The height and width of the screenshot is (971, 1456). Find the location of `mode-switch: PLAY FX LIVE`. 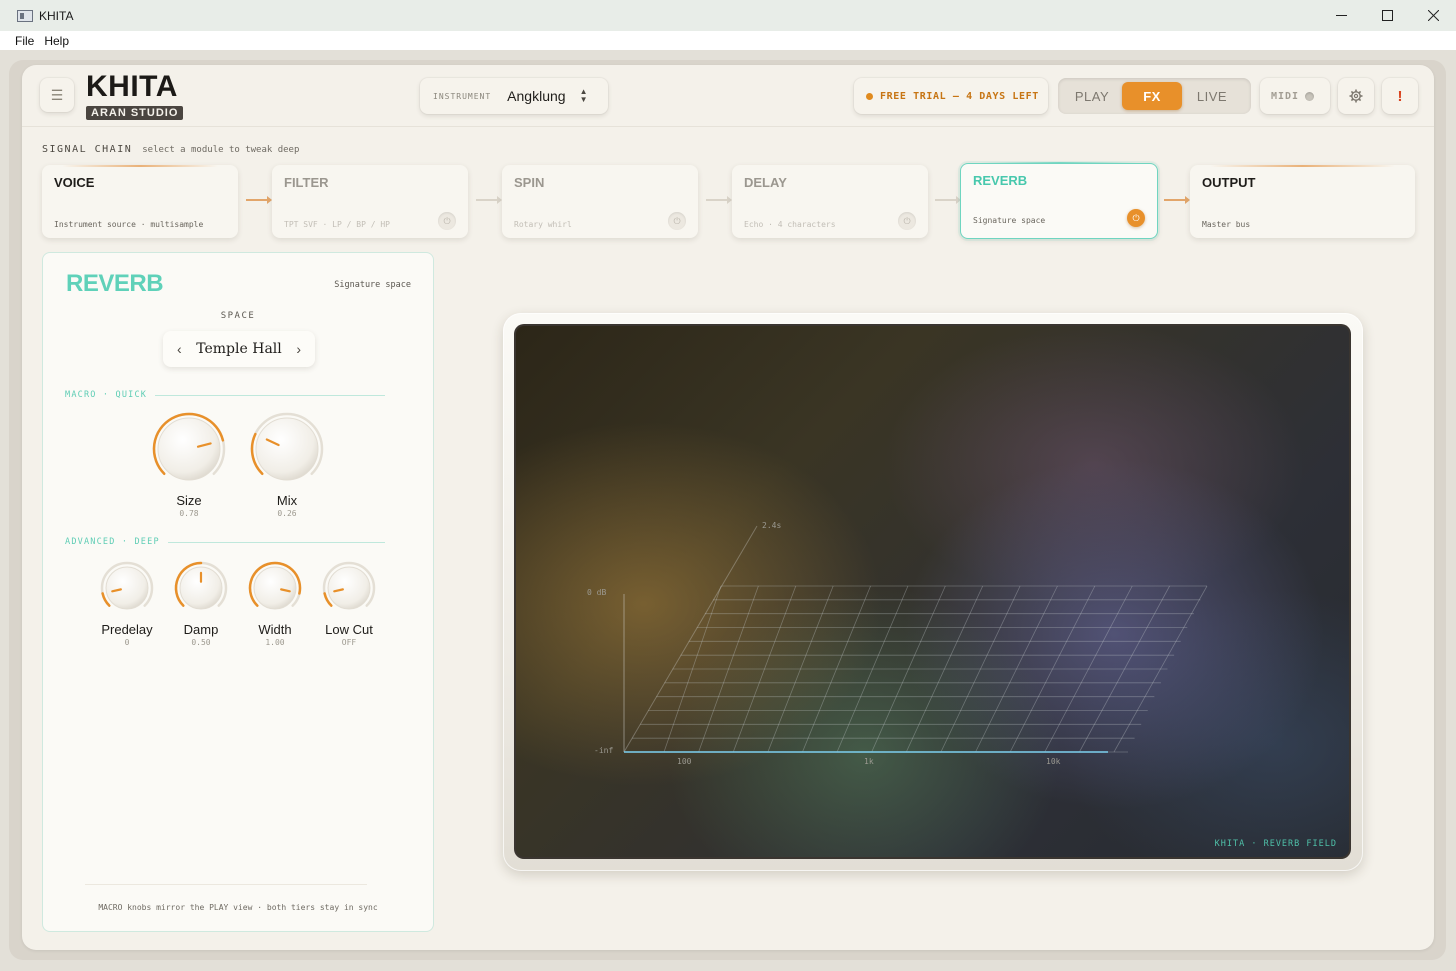

mode-switch: PLAY FX LIVE is located at coordinates (1154, 96).